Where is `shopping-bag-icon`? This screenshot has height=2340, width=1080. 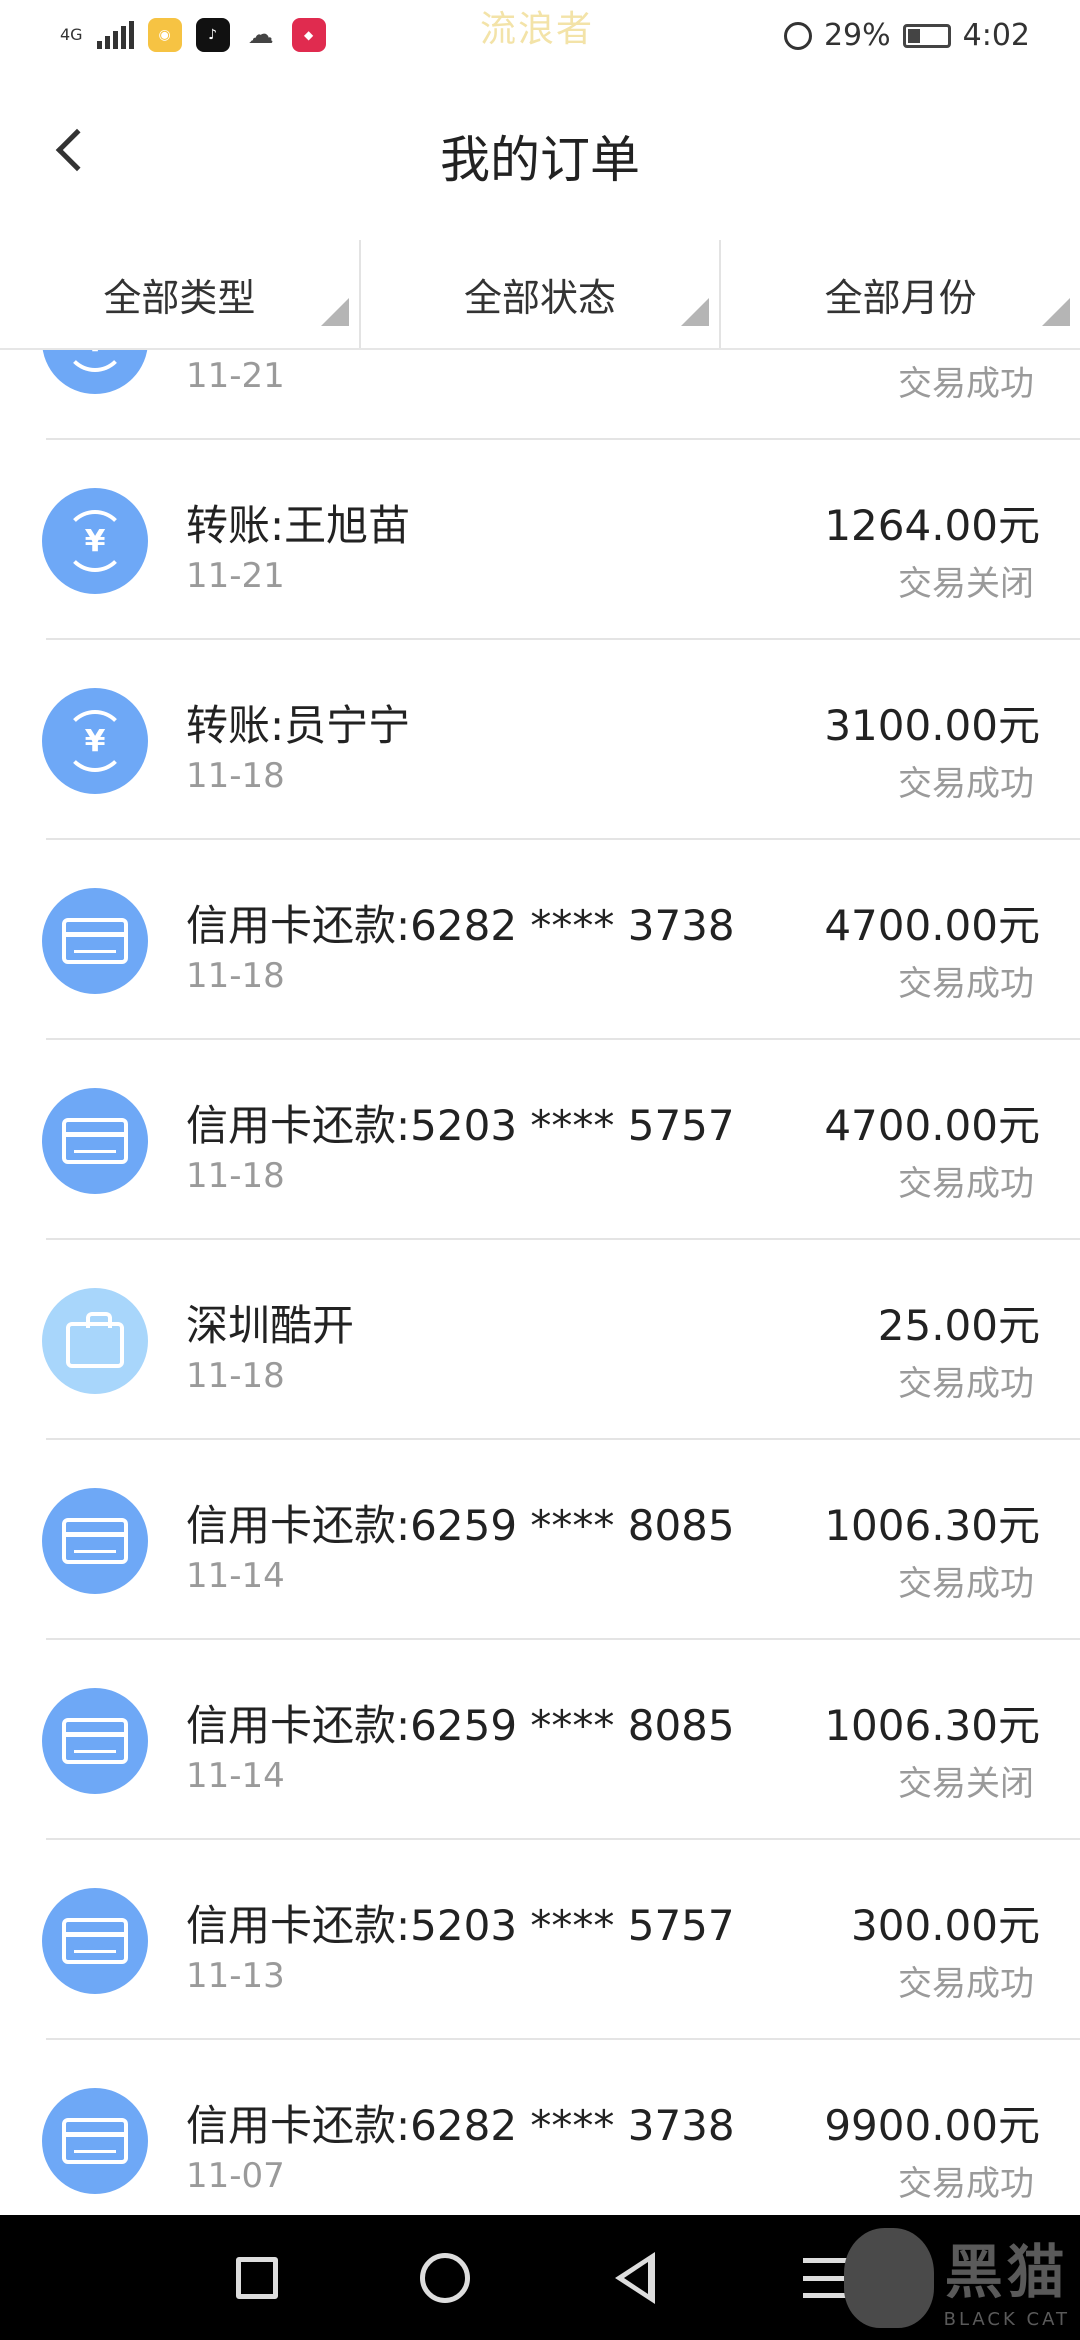 shopping-bag-icon is located at coordinates (95, 1340).